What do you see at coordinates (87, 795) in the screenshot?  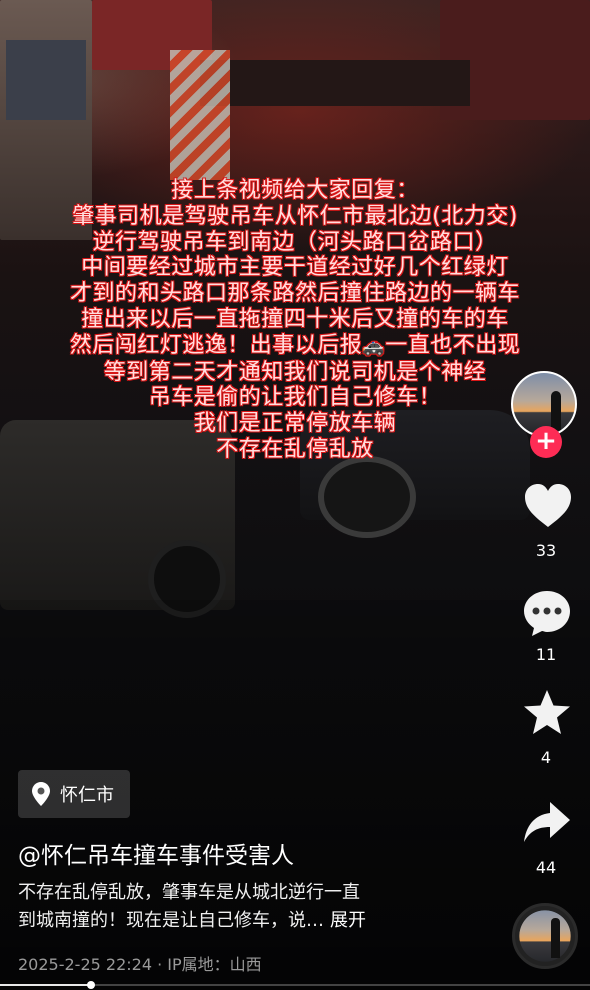 I see `location-label: 怀仁市` at bounding box center [87, 795].